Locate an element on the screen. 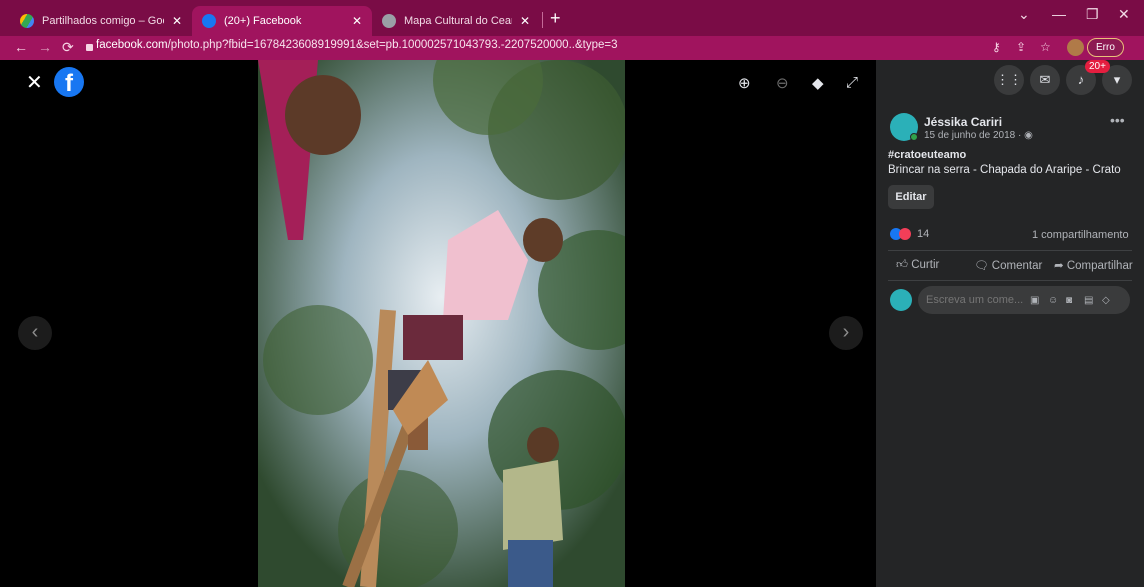 The width and height of the screenshot is (1144, 587). comment-label: Comentar is located at coordinates (1017, 266).